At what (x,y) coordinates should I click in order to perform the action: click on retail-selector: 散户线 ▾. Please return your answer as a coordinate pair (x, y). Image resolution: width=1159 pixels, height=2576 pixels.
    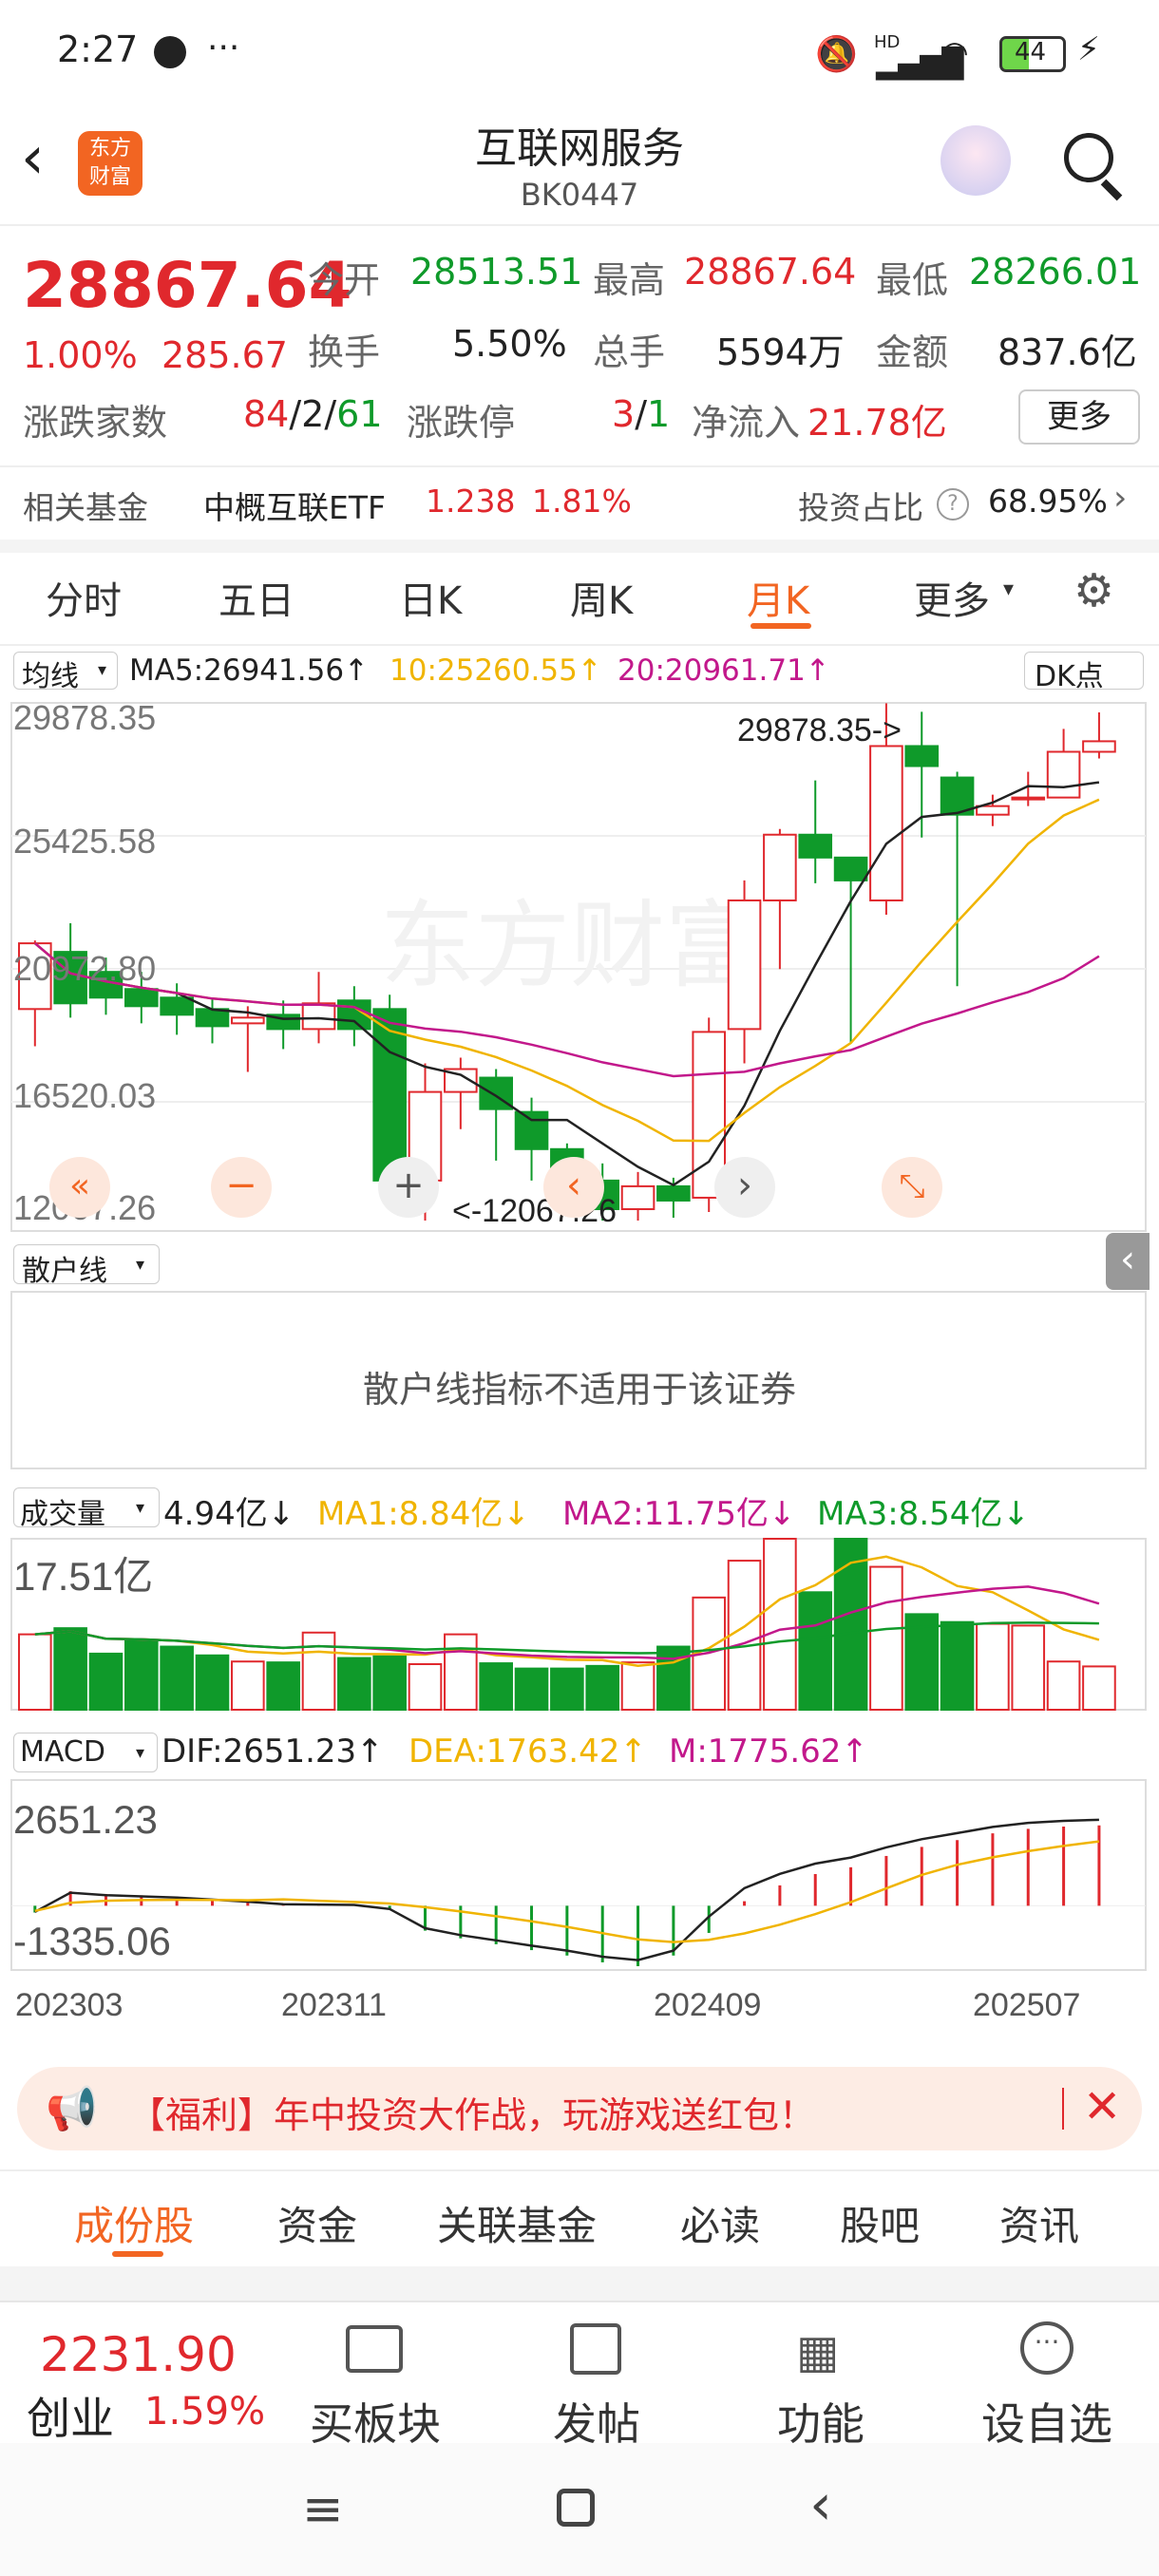
    Looking at the image, I should click on (86, 1266).